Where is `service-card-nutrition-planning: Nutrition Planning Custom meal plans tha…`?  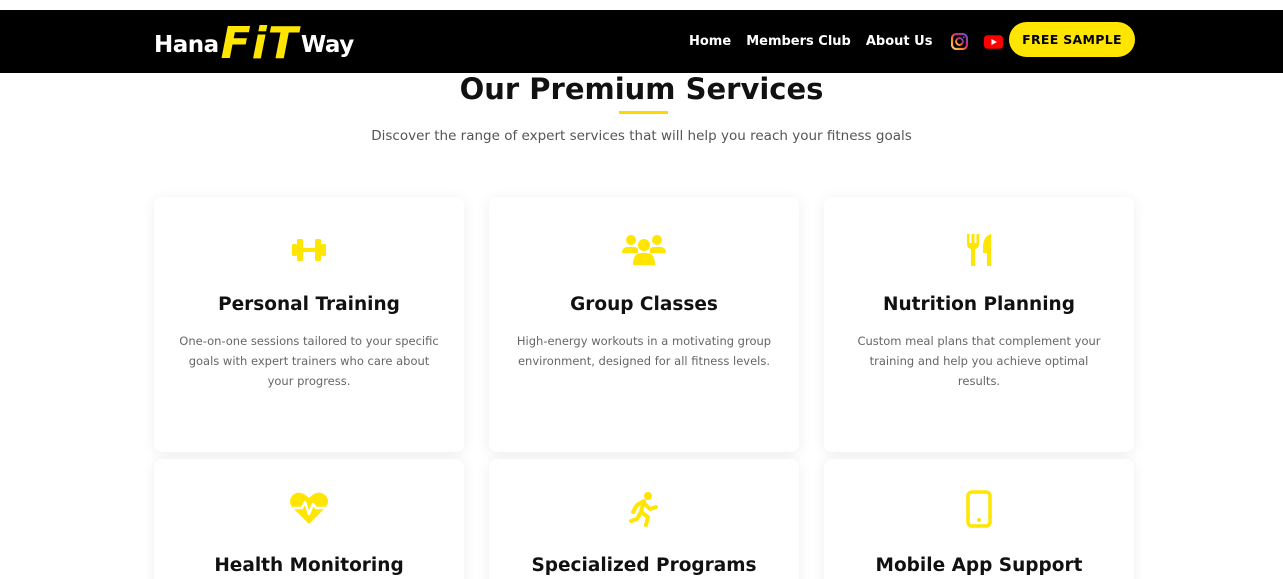
service-card-nutrition-planning: Nutrition Planning Custom meal plans tha… is located at coordinates (979, 324).